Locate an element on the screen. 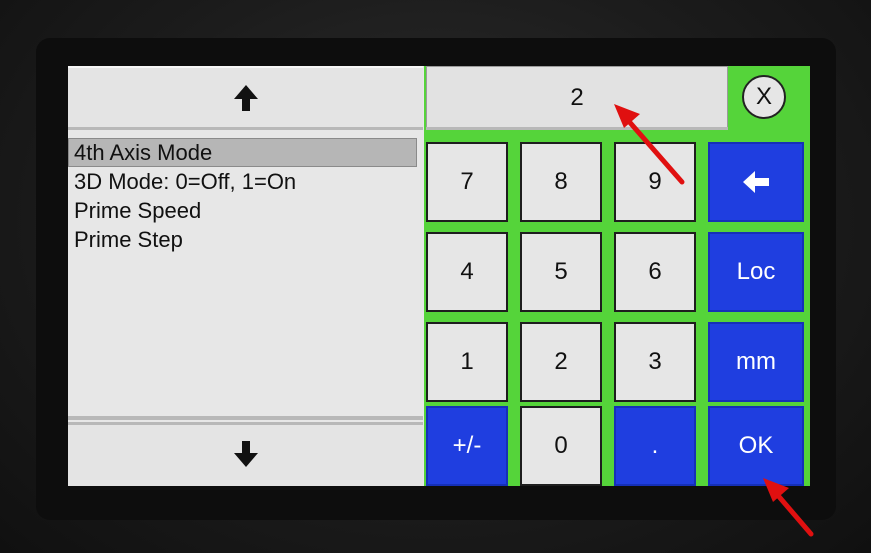 The height and width of the screenshot is (553, 871). scroll-down-button is located at coordinates (245, 454).